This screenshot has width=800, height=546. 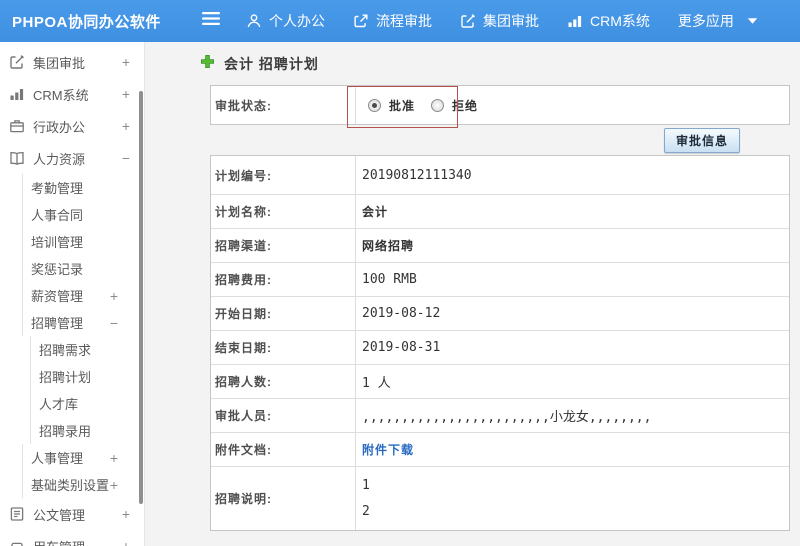 What do you see at coordinates (83, 484) in the screenshot?
I see `sidebar-item-16: 基础类别设置 +` at bounding box center [83, 484].